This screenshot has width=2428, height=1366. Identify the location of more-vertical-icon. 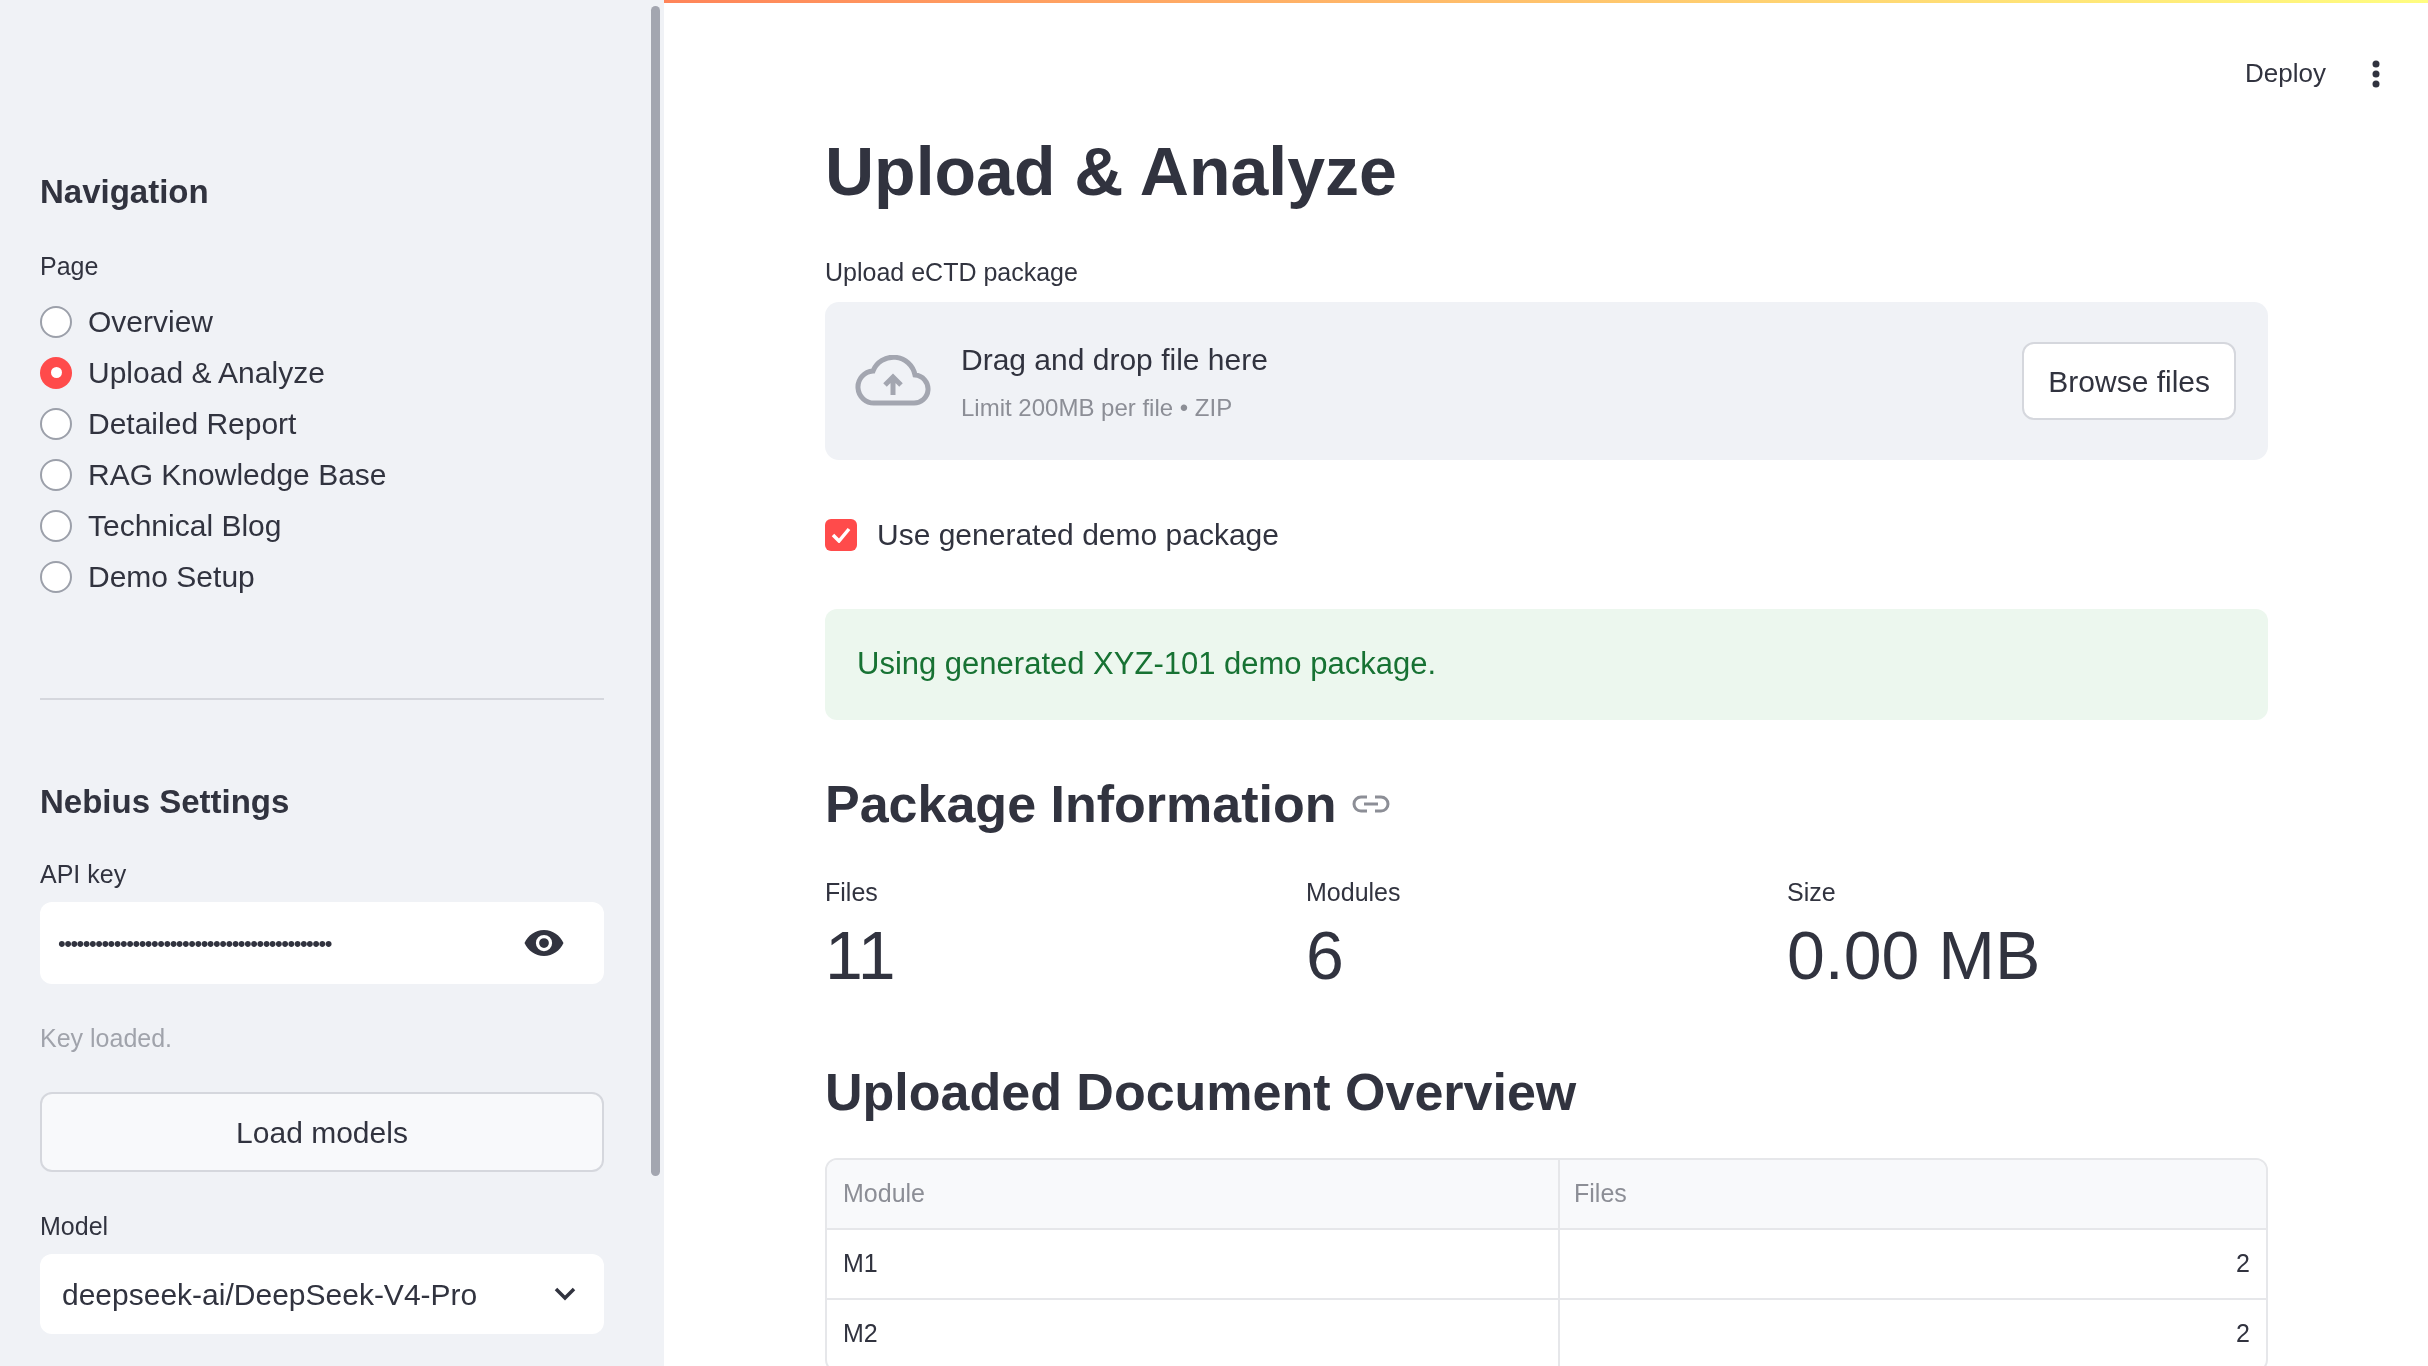
(2376, 73).